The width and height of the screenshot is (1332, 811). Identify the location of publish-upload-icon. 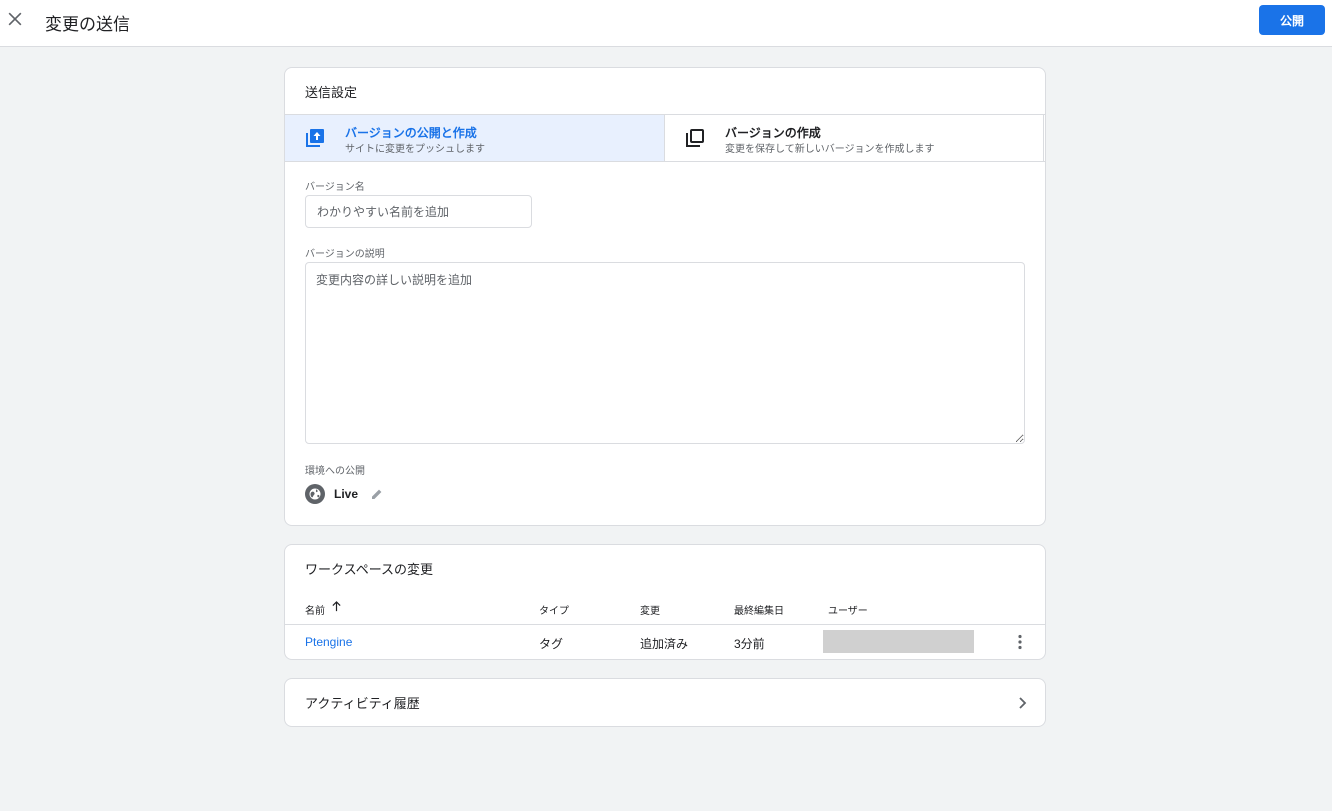
(315, 138).